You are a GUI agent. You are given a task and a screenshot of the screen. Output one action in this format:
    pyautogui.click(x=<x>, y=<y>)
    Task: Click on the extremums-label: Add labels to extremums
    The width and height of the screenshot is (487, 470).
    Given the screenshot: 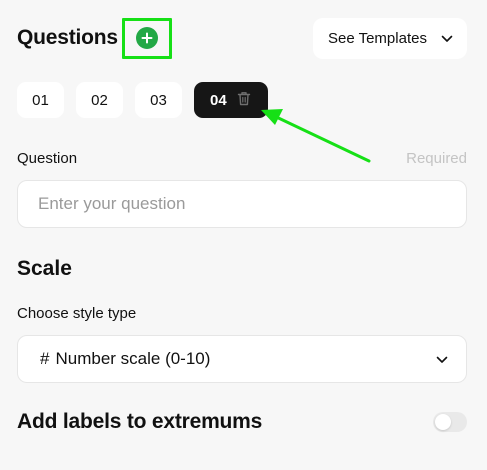 What is the action you would take?
    pyautogui.click(x=140, y=421)
    